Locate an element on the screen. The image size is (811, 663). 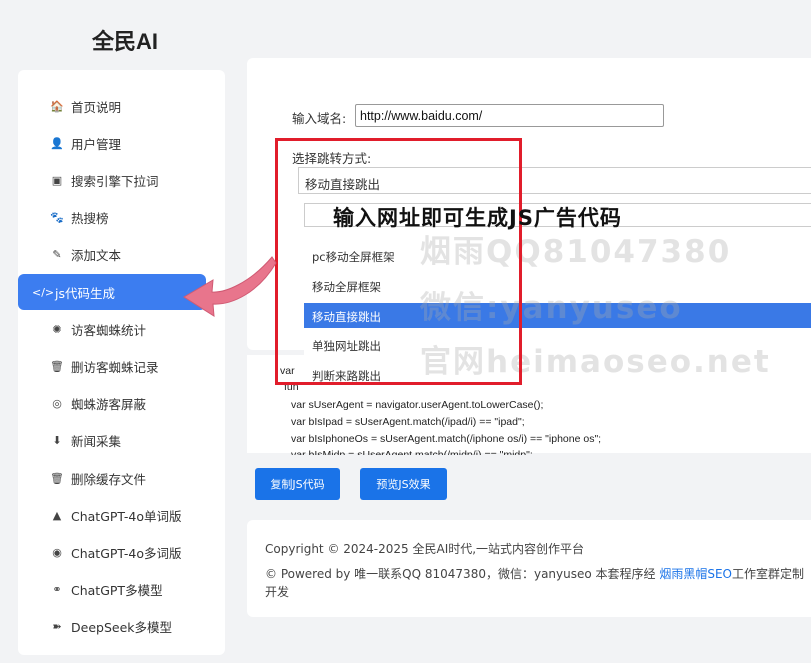
preview-js-button: 预览JS效果 is located at coordinates (403, 484).